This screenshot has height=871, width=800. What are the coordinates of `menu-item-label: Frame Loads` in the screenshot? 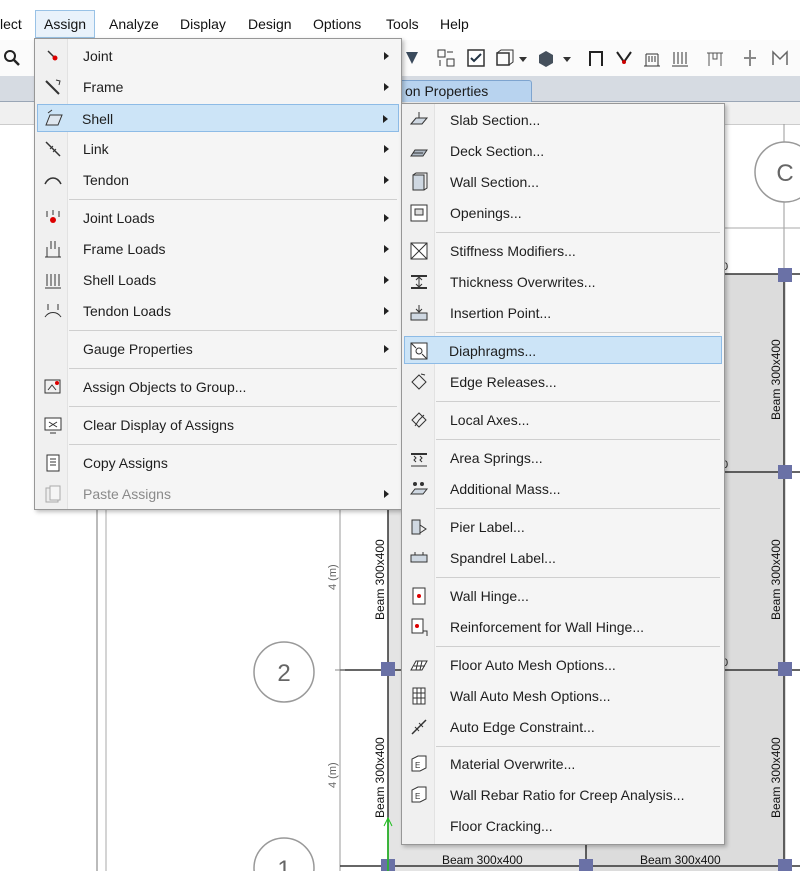 It's located at (124, 249).